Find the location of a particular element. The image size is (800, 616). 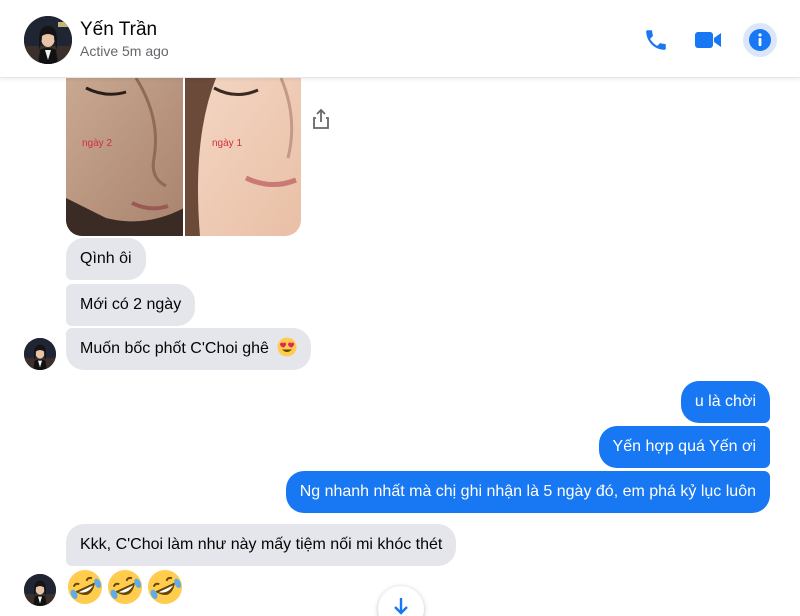

message-outgoing: u là chời is located at coordinates (725, 402).